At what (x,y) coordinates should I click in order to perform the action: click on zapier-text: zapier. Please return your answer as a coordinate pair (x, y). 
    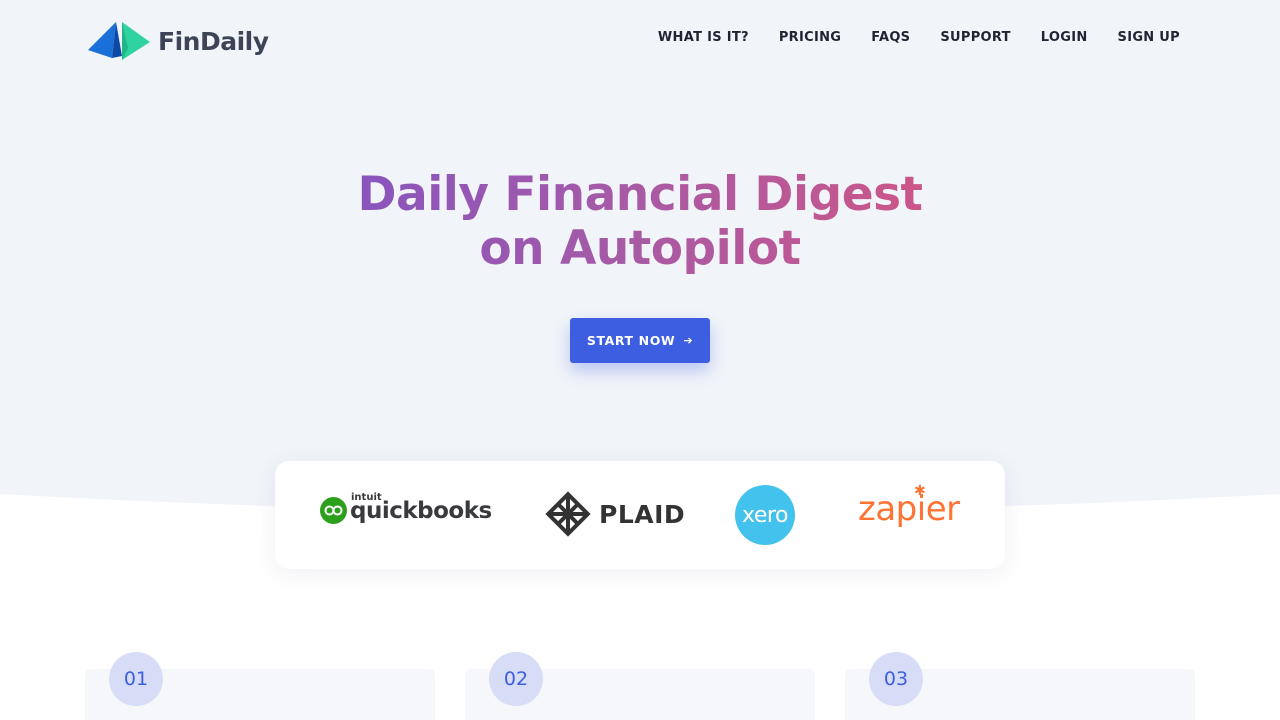
    Looking at the image, I should click on (909, 509).